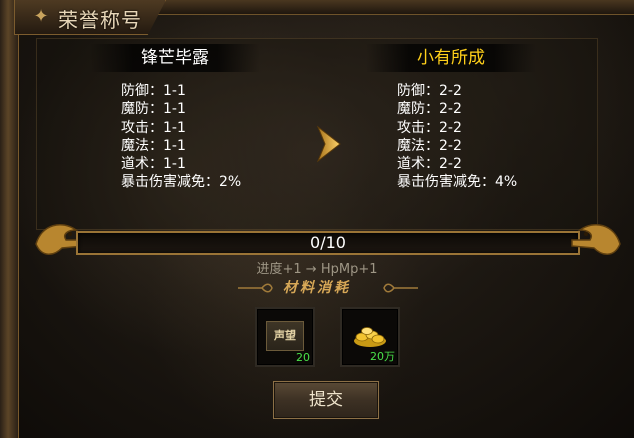  I want to click on next-stat-magic-defense: 魔防：2-2, so click(429, 109).